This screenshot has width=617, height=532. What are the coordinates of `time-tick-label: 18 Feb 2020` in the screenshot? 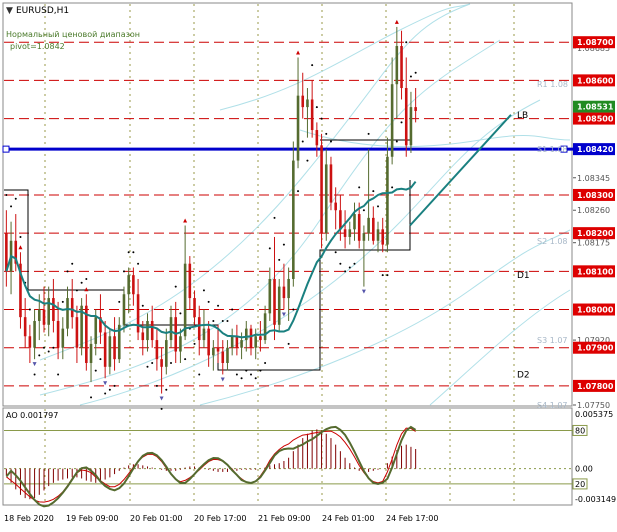 It's located at (29, 518).